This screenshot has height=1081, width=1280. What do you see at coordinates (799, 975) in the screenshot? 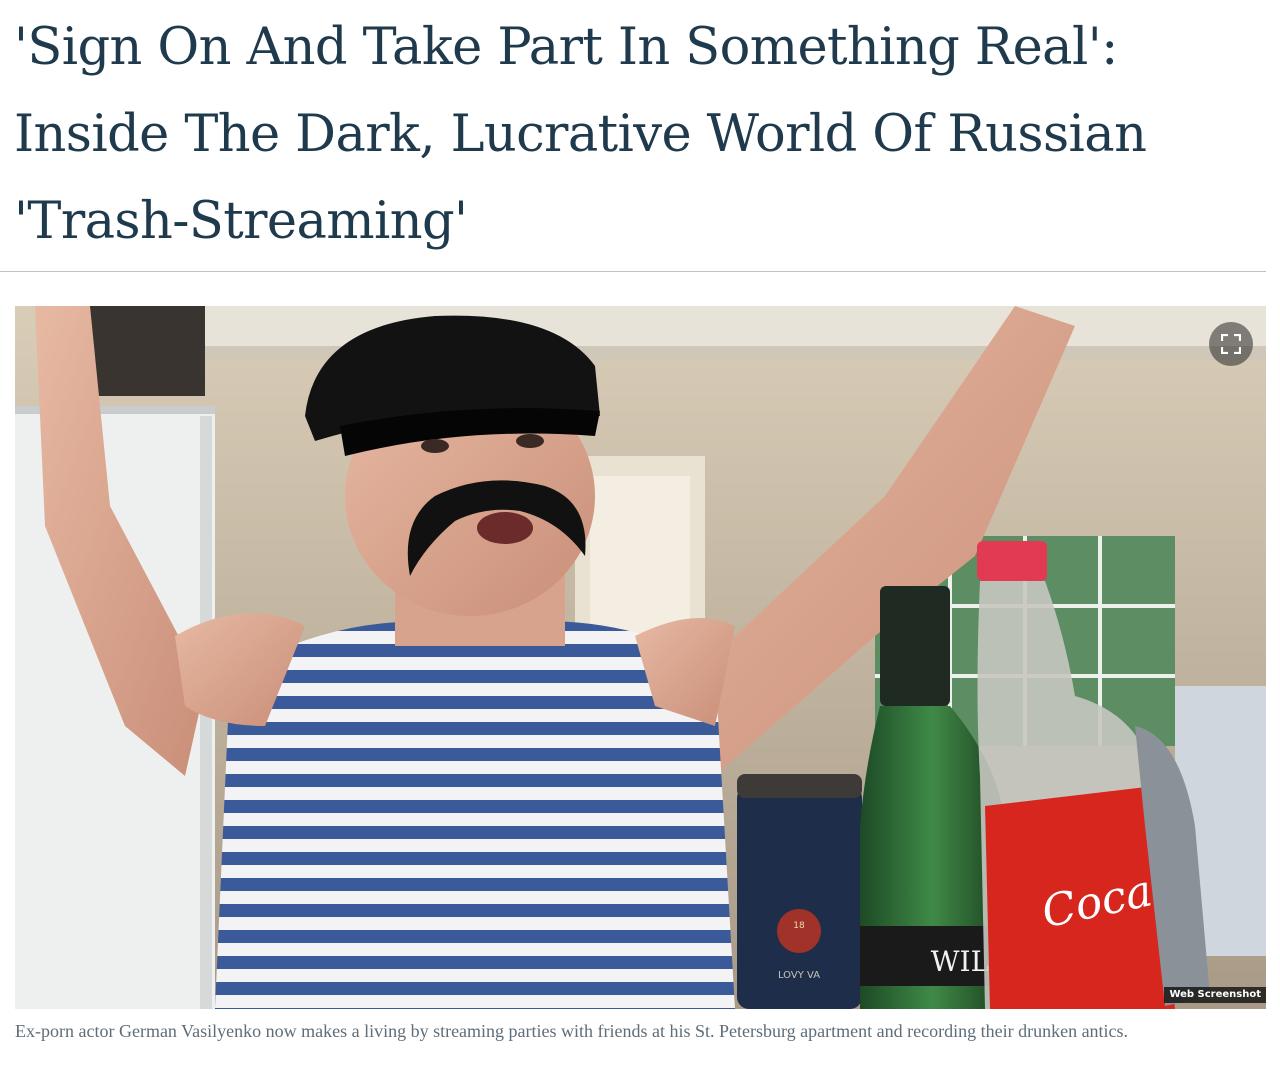
I see `svg-text: LOVY VA` at bounding box center [799, 975].